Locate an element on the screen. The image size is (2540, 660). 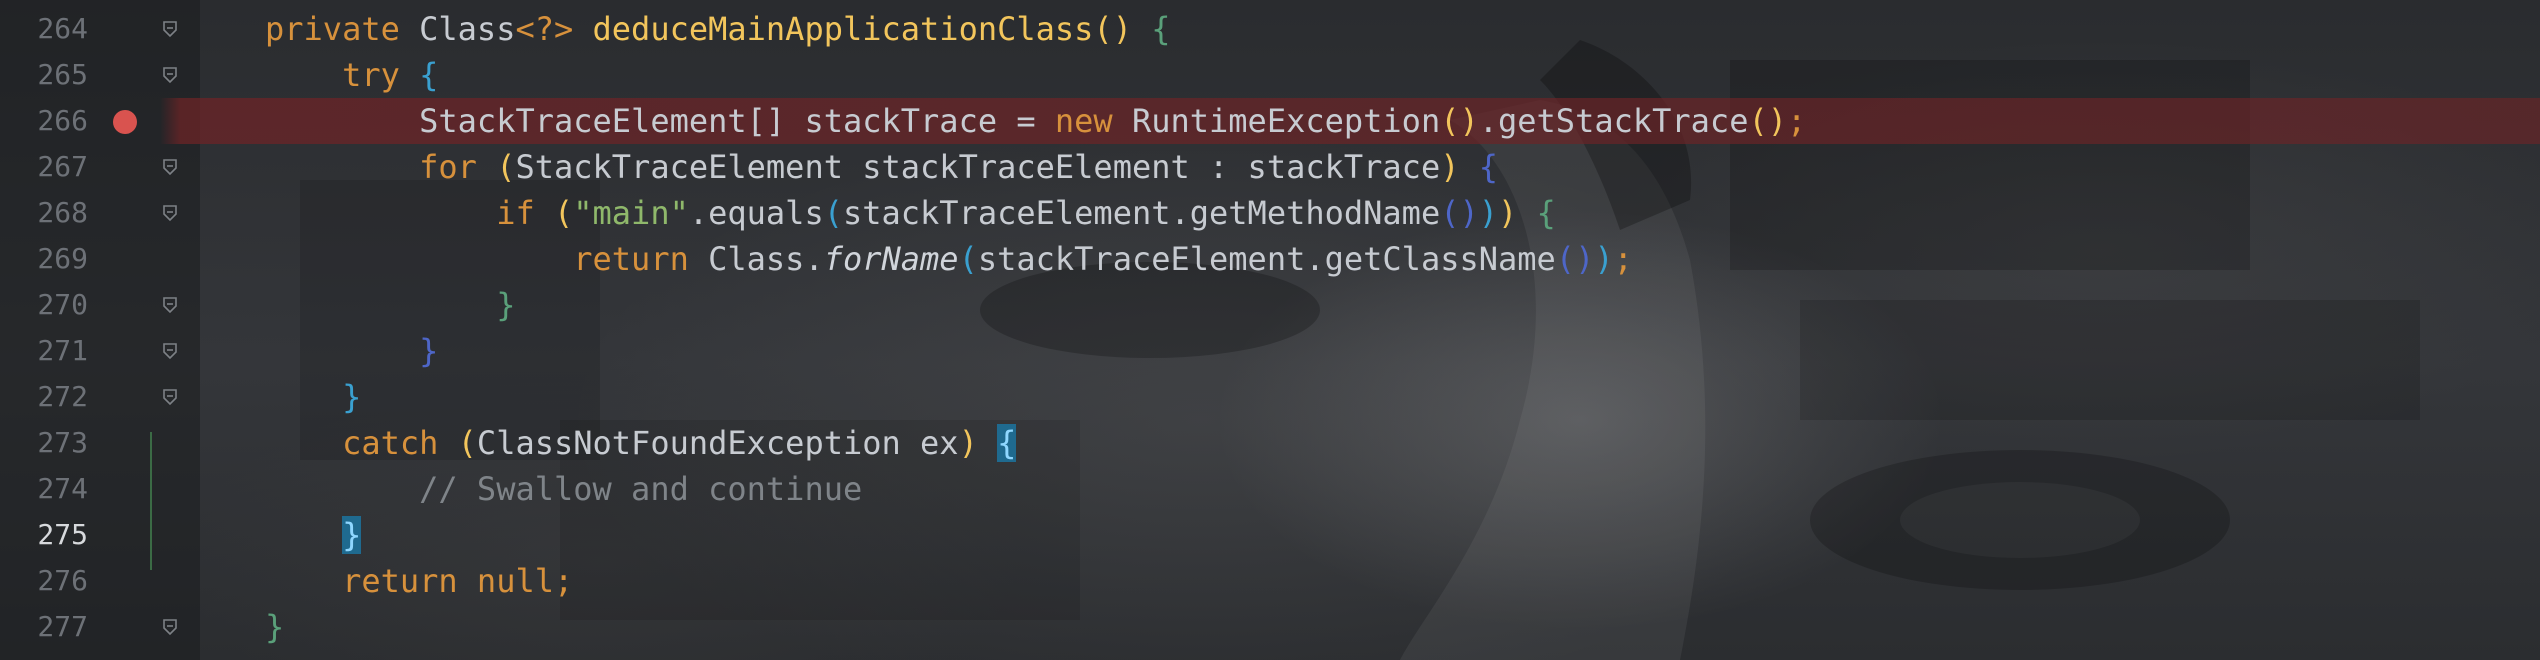
code-token: .equals is located at coordinates (756, 213).